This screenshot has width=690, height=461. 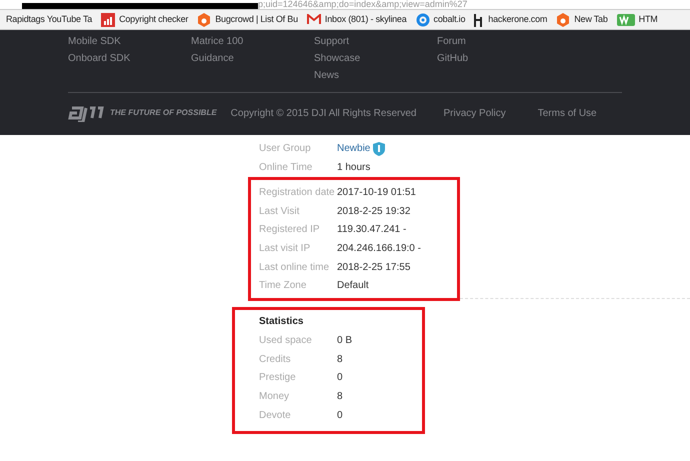 I want to click on bar-chart-icon, so click(x=108, y=19).